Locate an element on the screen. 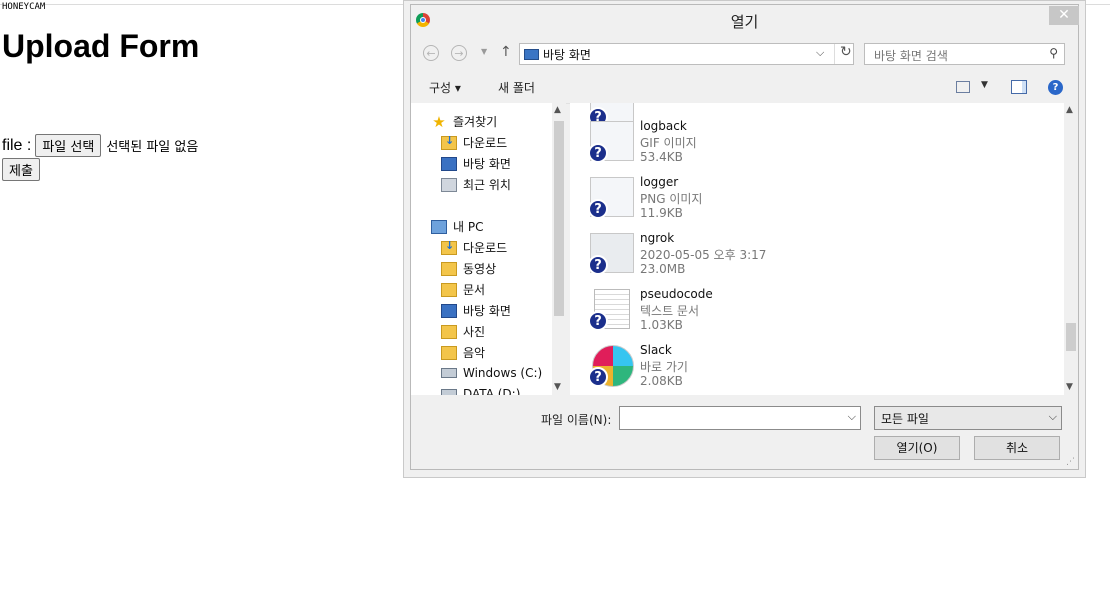 This screenshot has width=1110, height=595. computer-icon is located at coordinates (439, 226).